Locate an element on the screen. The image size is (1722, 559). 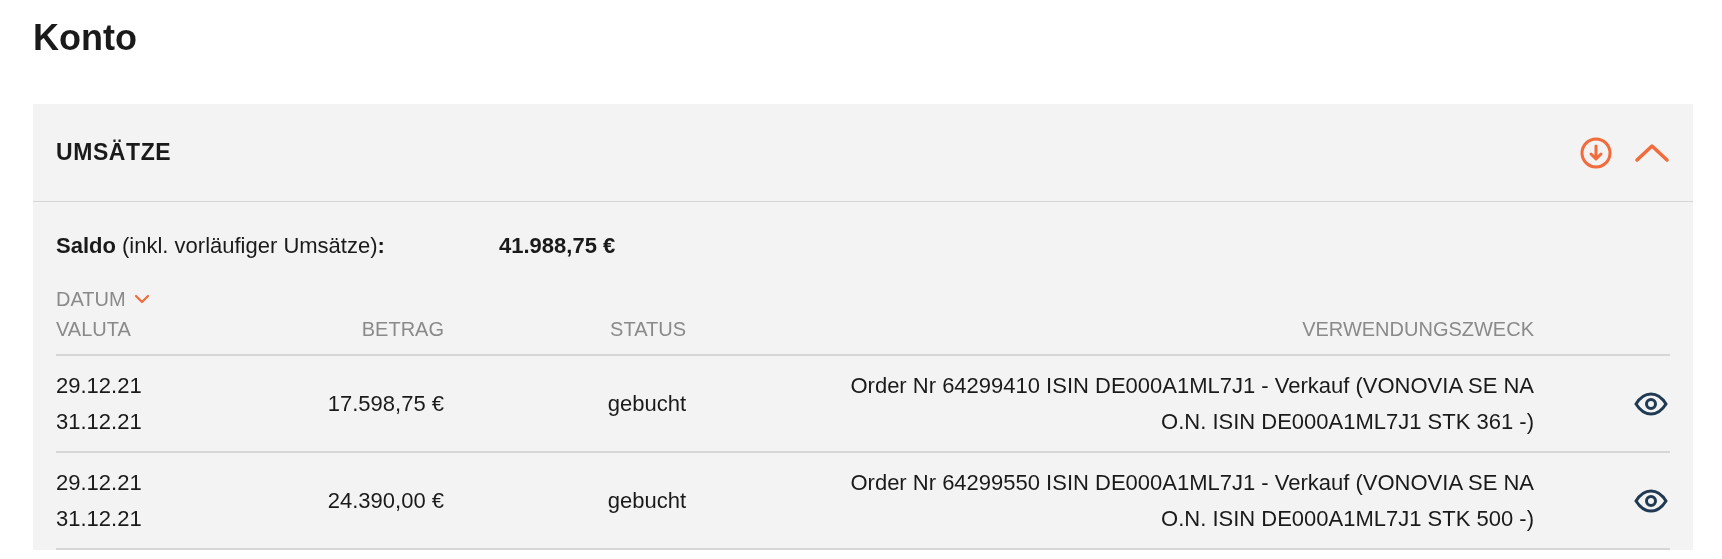
download-icon is located at coordinates (1596, 152).